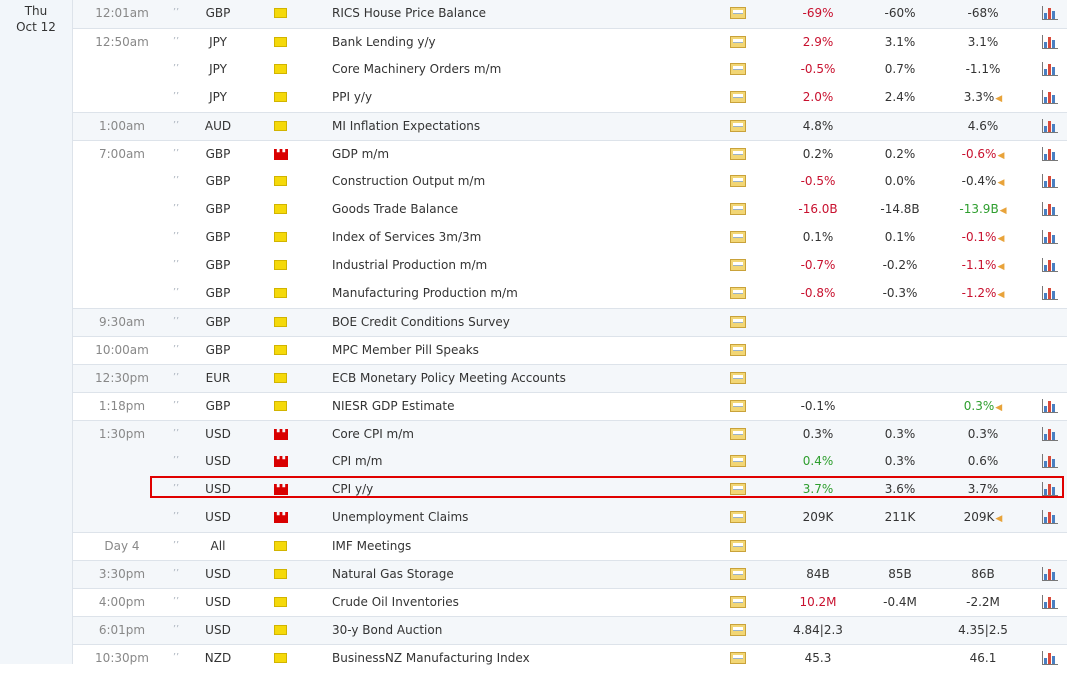 Image resolution: width=1067 pixels, height=673 pixels. Describe the element at coordinates (373, 435) in the screenshot. I see `event-name: Core CPI m/m` at that location.